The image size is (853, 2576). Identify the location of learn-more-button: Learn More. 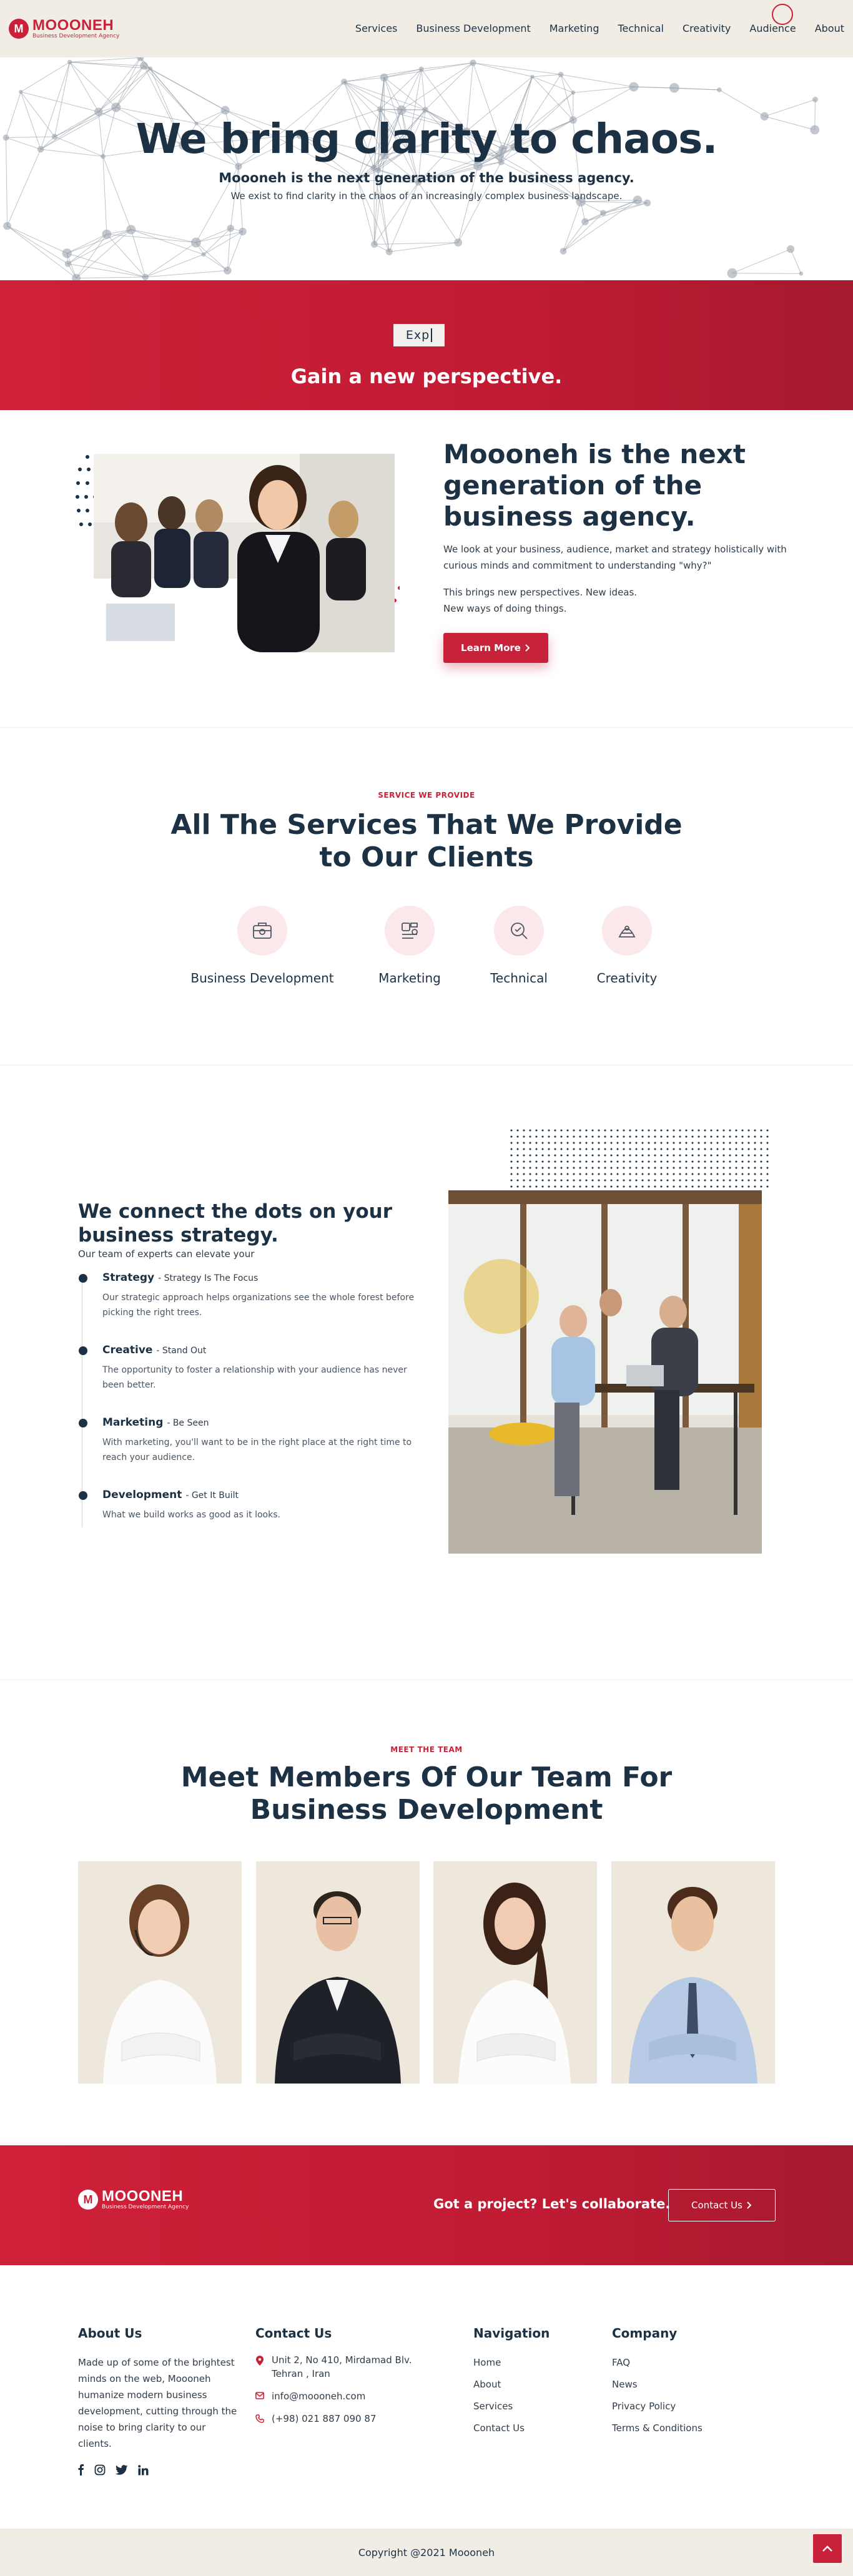
(496, 648).